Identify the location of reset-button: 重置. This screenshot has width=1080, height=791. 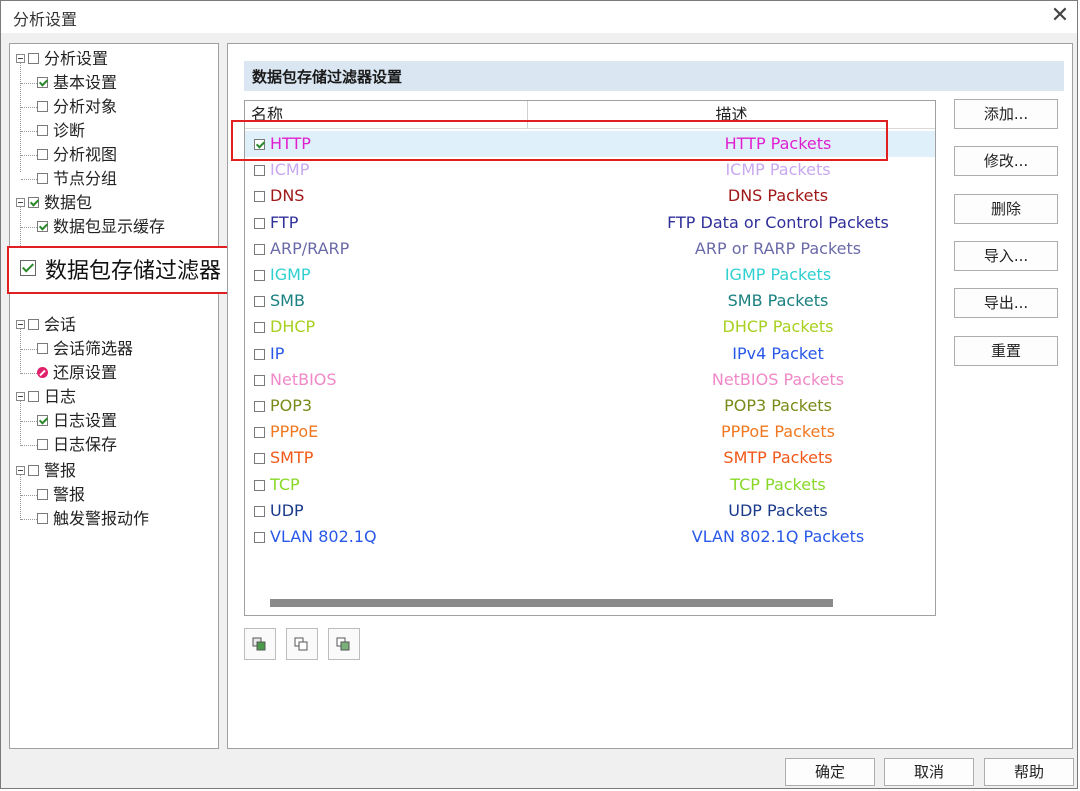
(1006, 350).